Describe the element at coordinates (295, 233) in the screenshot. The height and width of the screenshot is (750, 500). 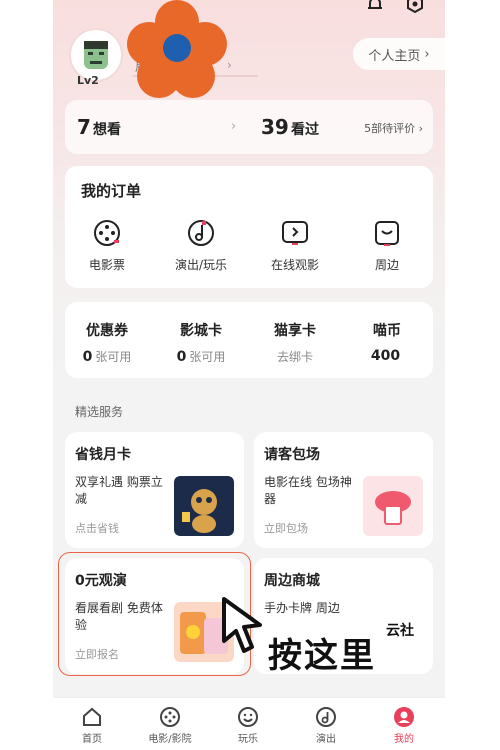
I see `play-screen-icon` at that location.